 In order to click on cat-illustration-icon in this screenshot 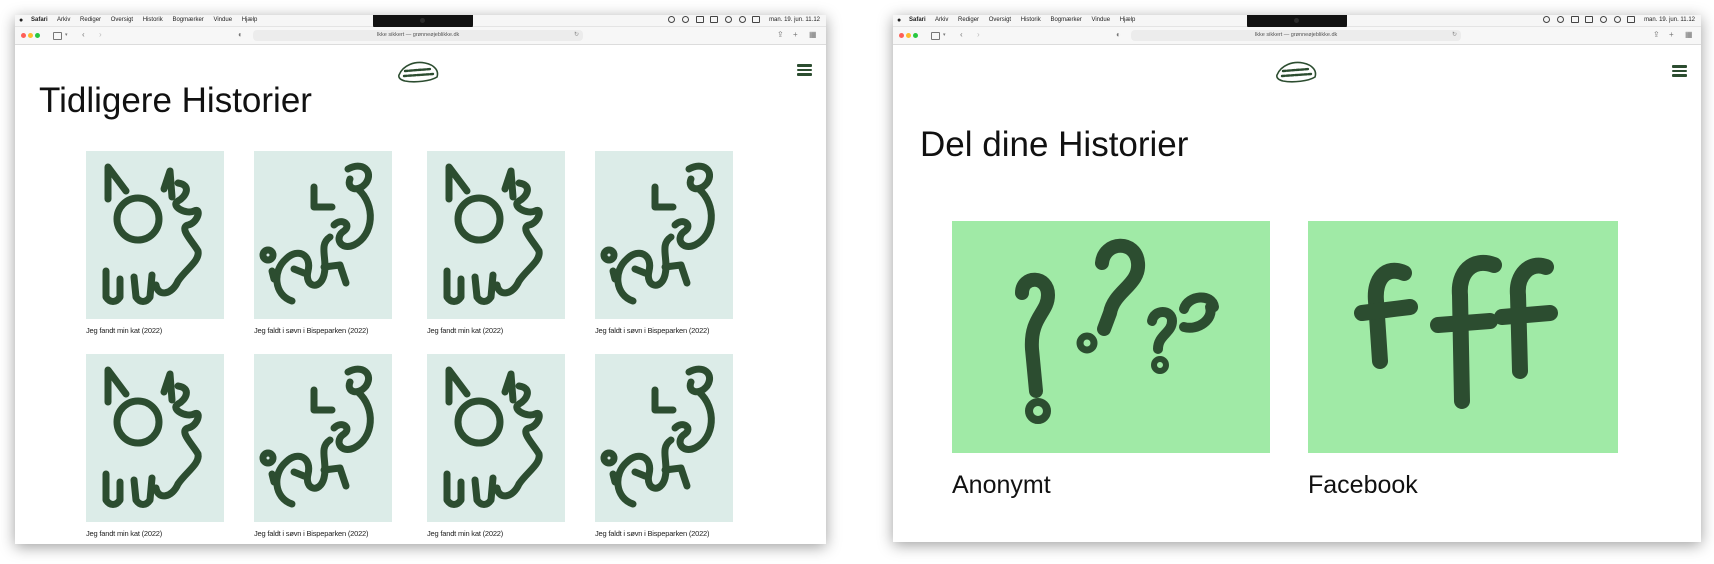, I will do `click(155, 438)`.